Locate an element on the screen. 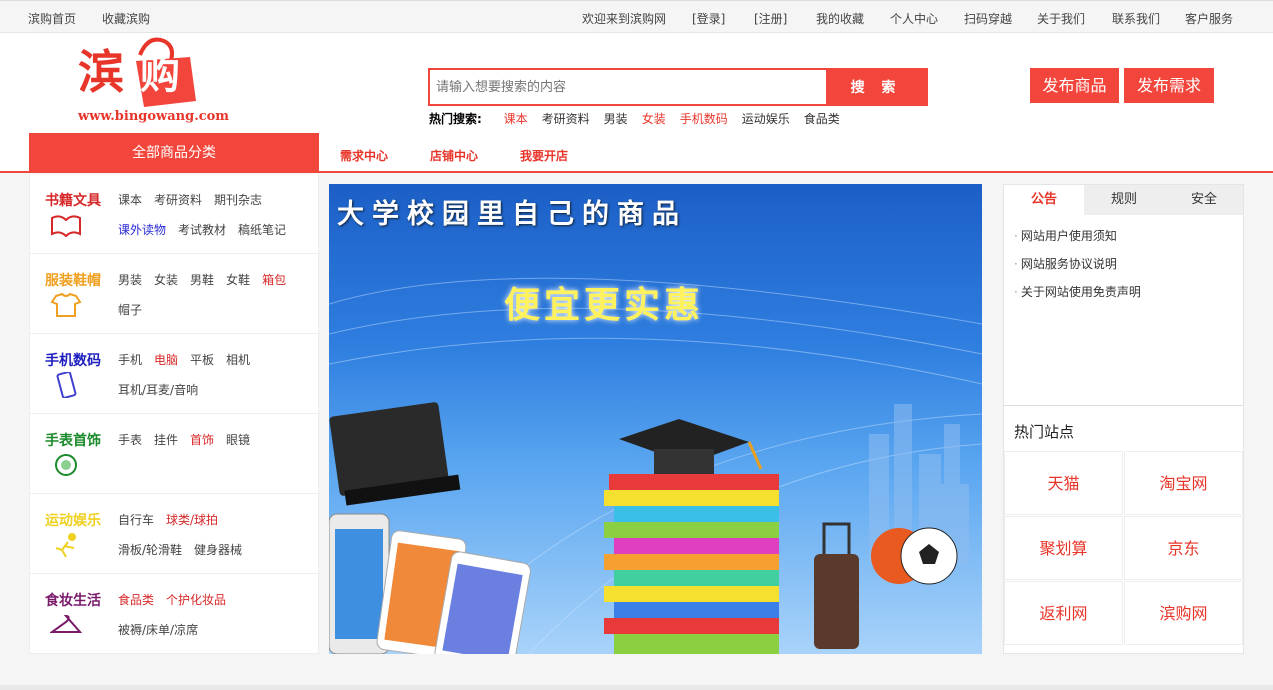 This screenshot has width=1273, height=690. hot-keyword-link: 女装 is located at coordinates (654, 119).